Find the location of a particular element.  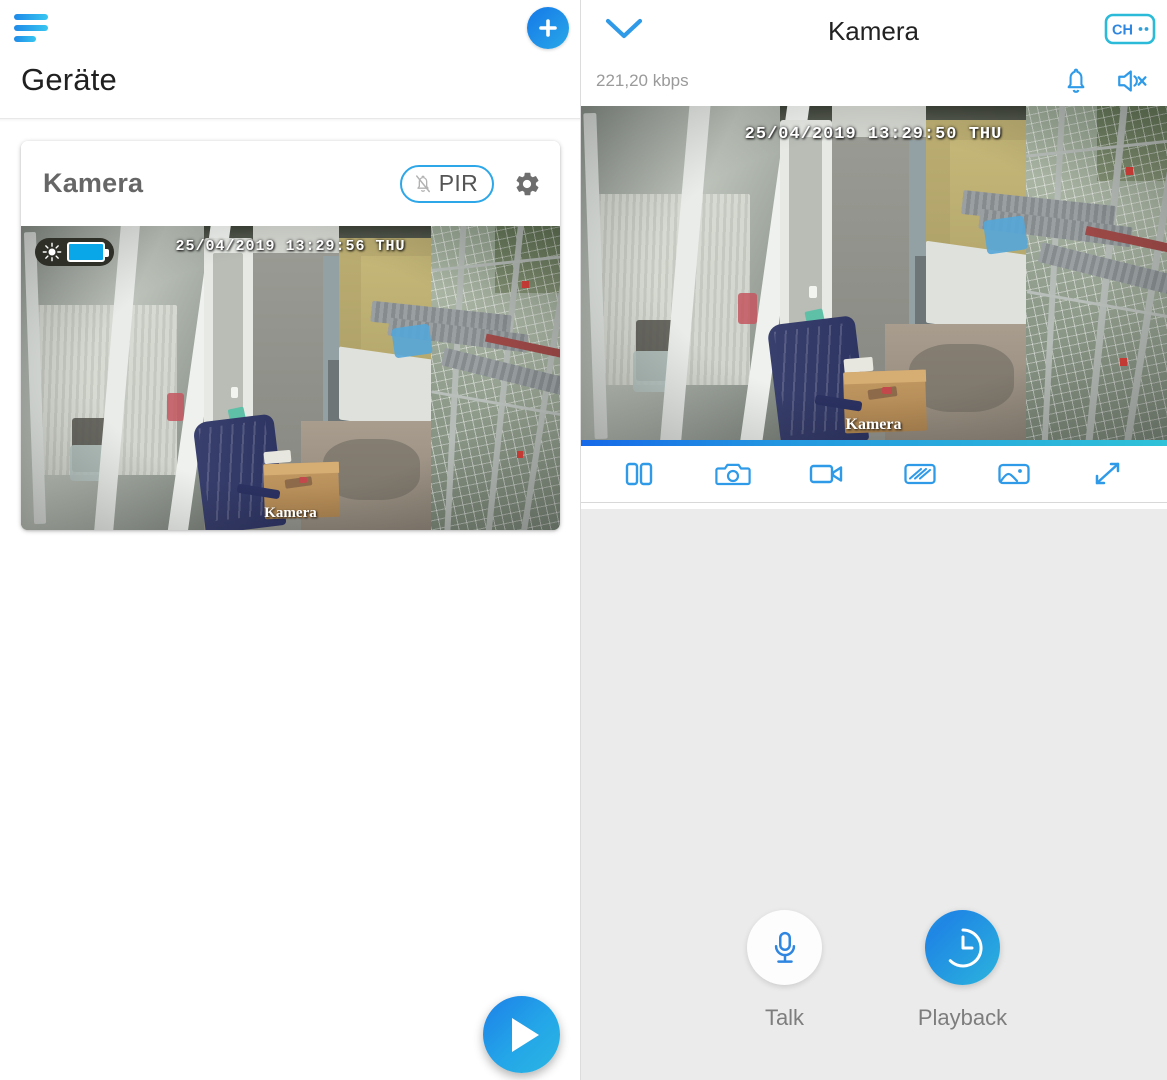

add-device-button is located at coordinates (548, 28).